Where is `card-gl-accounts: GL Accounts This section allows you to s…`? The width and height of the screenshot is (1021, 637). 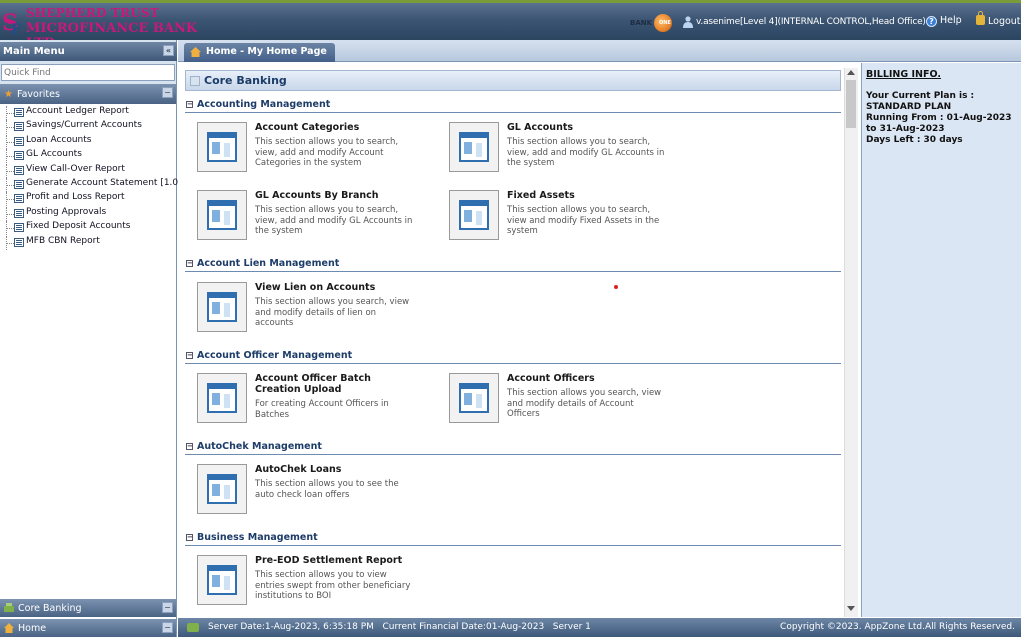 card-gl-accounts: GL Accounts This section allows you to s… is located at coordinates (569, 152).